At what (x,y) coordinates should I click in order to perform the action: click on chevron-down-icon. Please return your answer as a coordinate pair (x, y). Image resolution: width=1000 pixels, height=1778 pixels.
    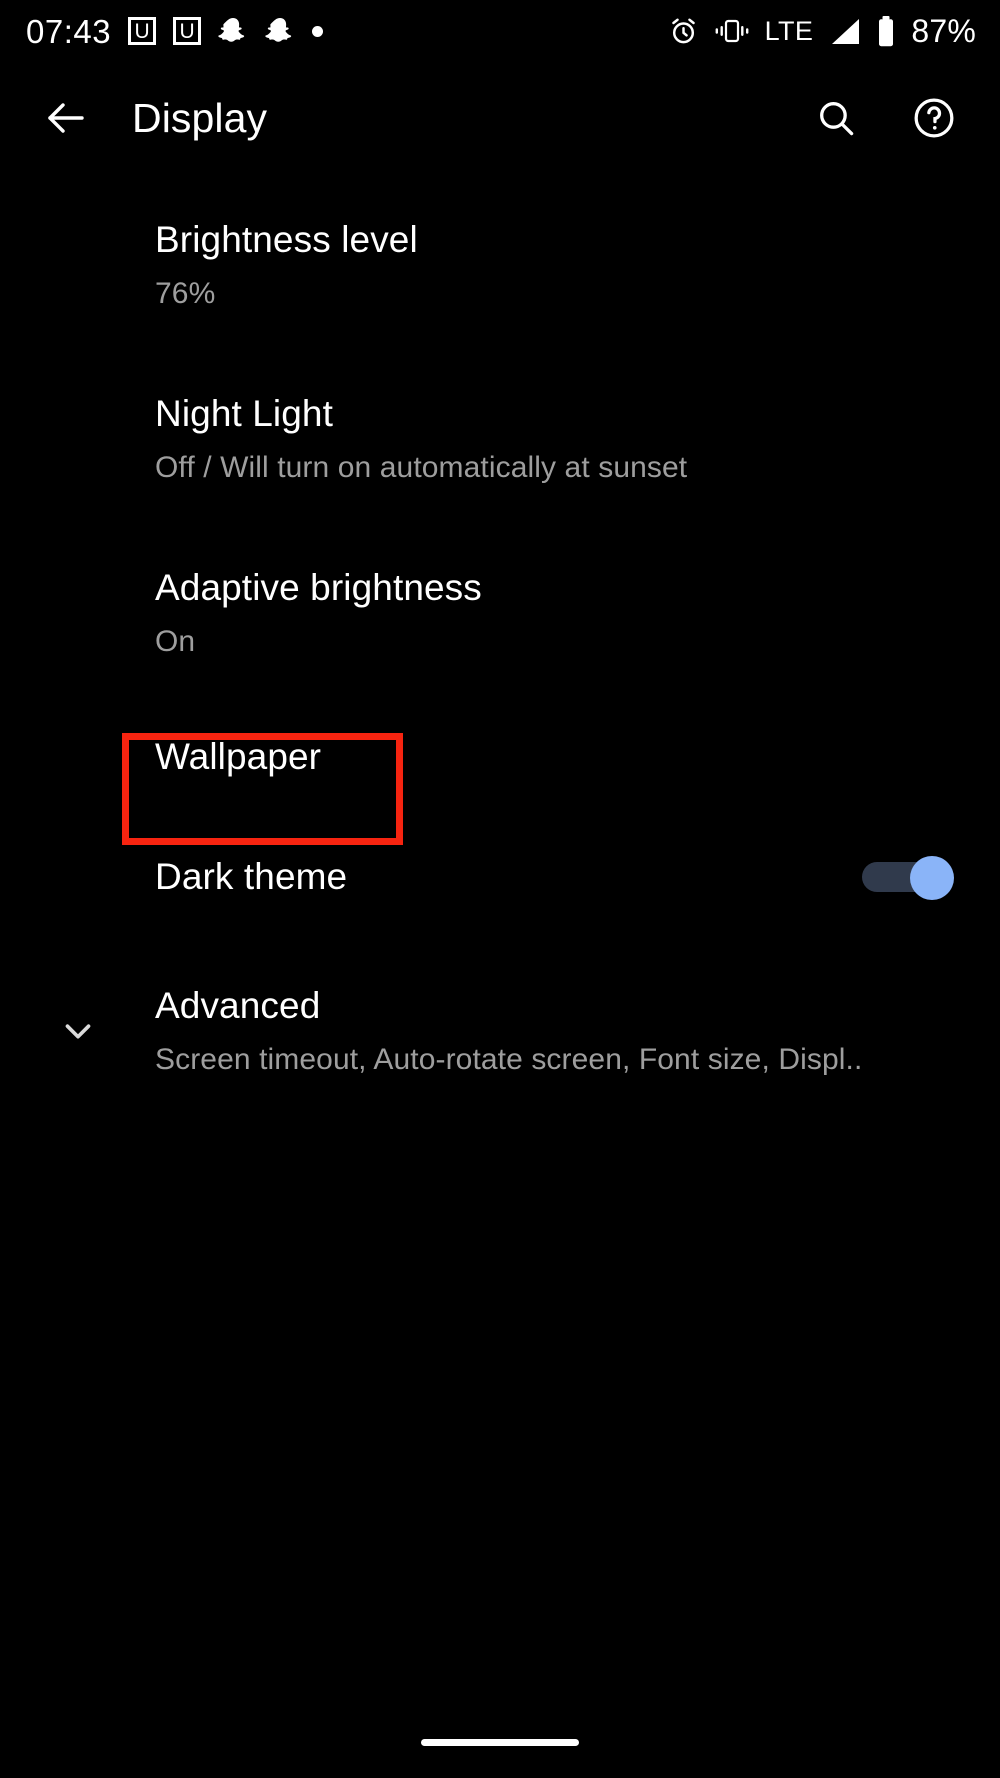
    Looking at the image, I should click on (78, 1031).